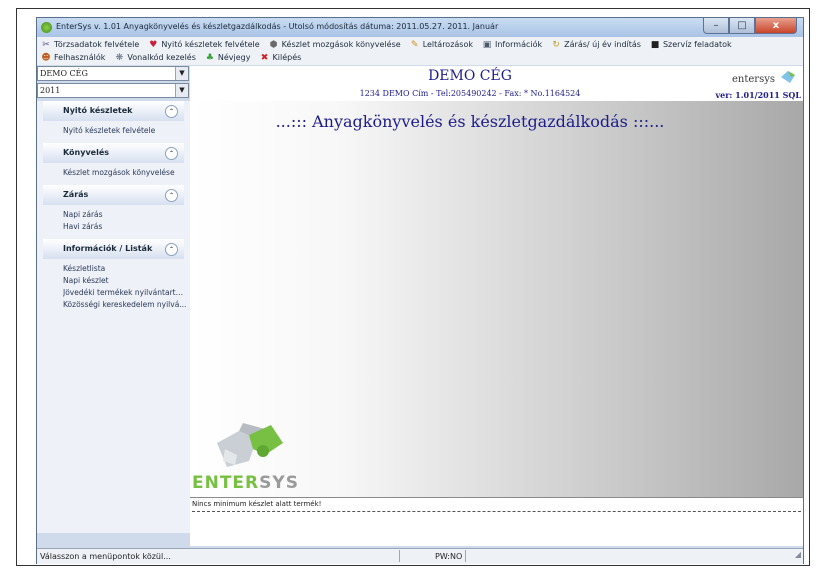  What do you see at coordinates (125, 215) in the screenshot?
I see `sidebar-link: Napi zárás` at bounding box center [125, 215].